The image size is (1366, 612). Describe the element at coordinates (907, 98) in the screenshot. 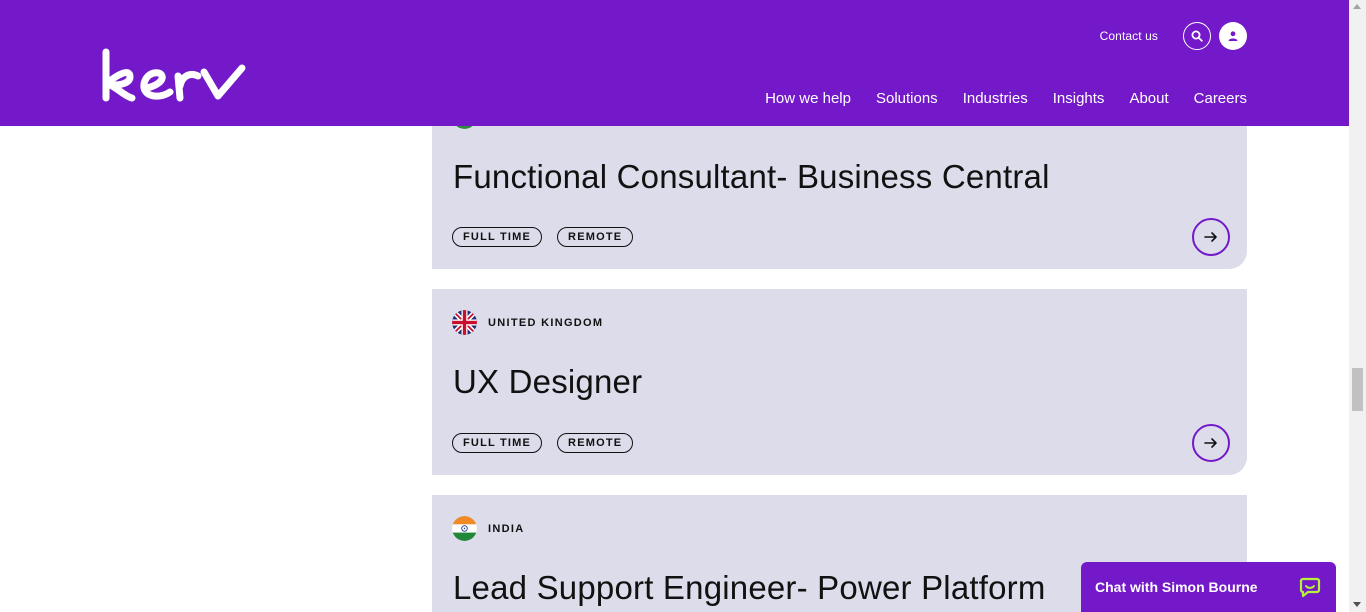

I see `nav-solutions: Solutions` at that location.